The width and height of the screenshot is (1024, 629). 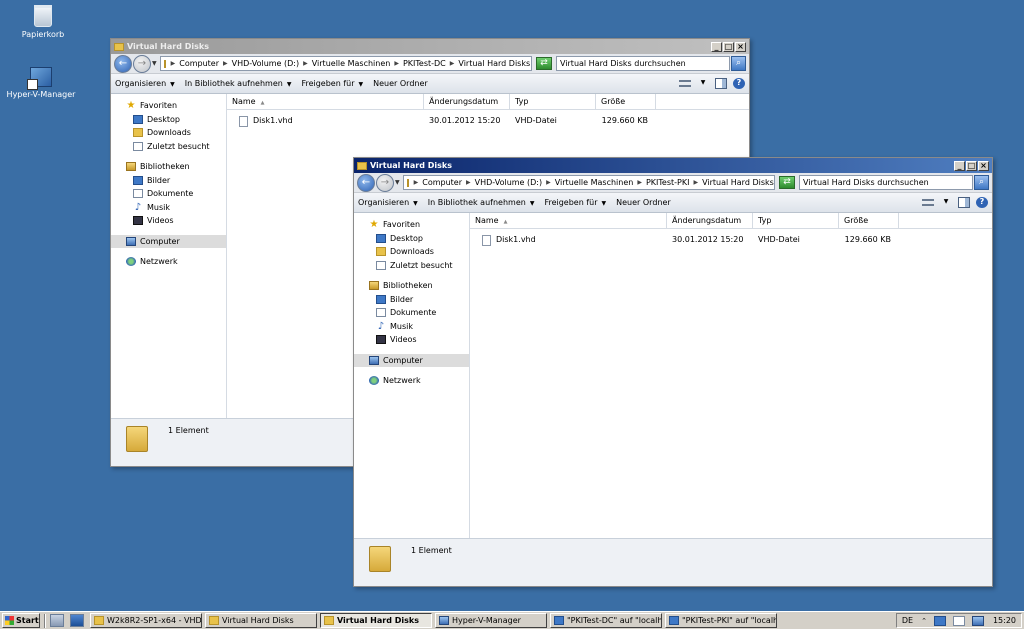 What do you see at coordinates (958, 620) in the screenshot?
I see `volume-tray-icon` at bounding box center [958, 620].